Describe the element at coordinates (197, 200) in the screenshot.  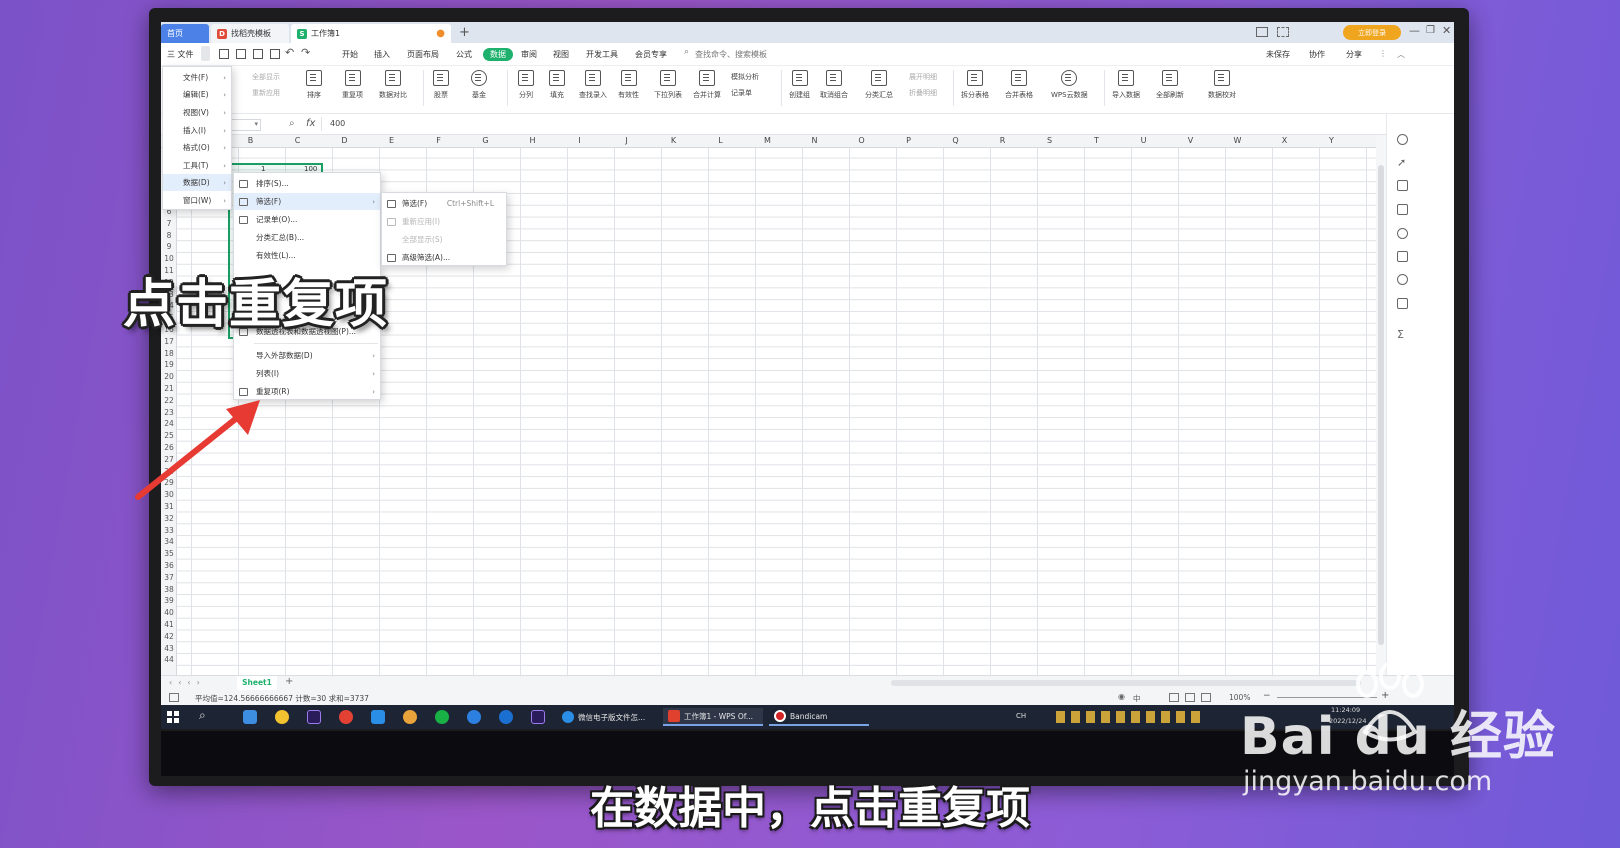
I see `menu-window: 窗口(W) ›` at that location.